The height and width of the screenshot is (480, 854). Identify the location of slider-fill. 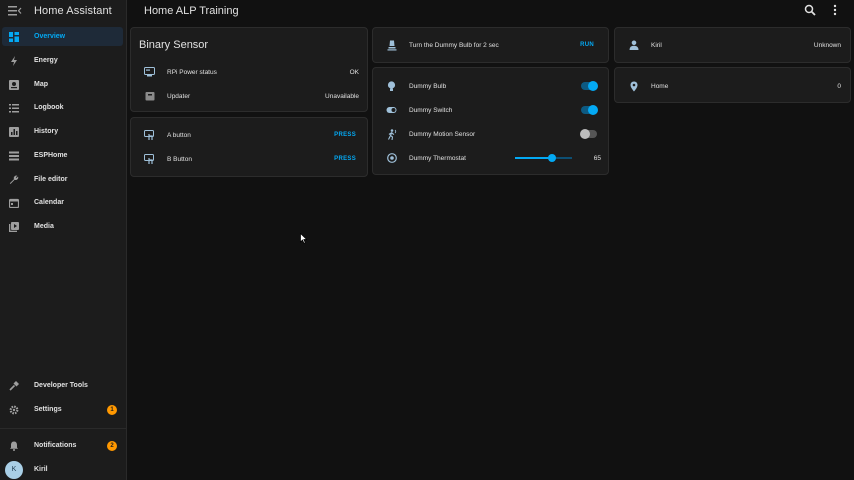
(534, 158).